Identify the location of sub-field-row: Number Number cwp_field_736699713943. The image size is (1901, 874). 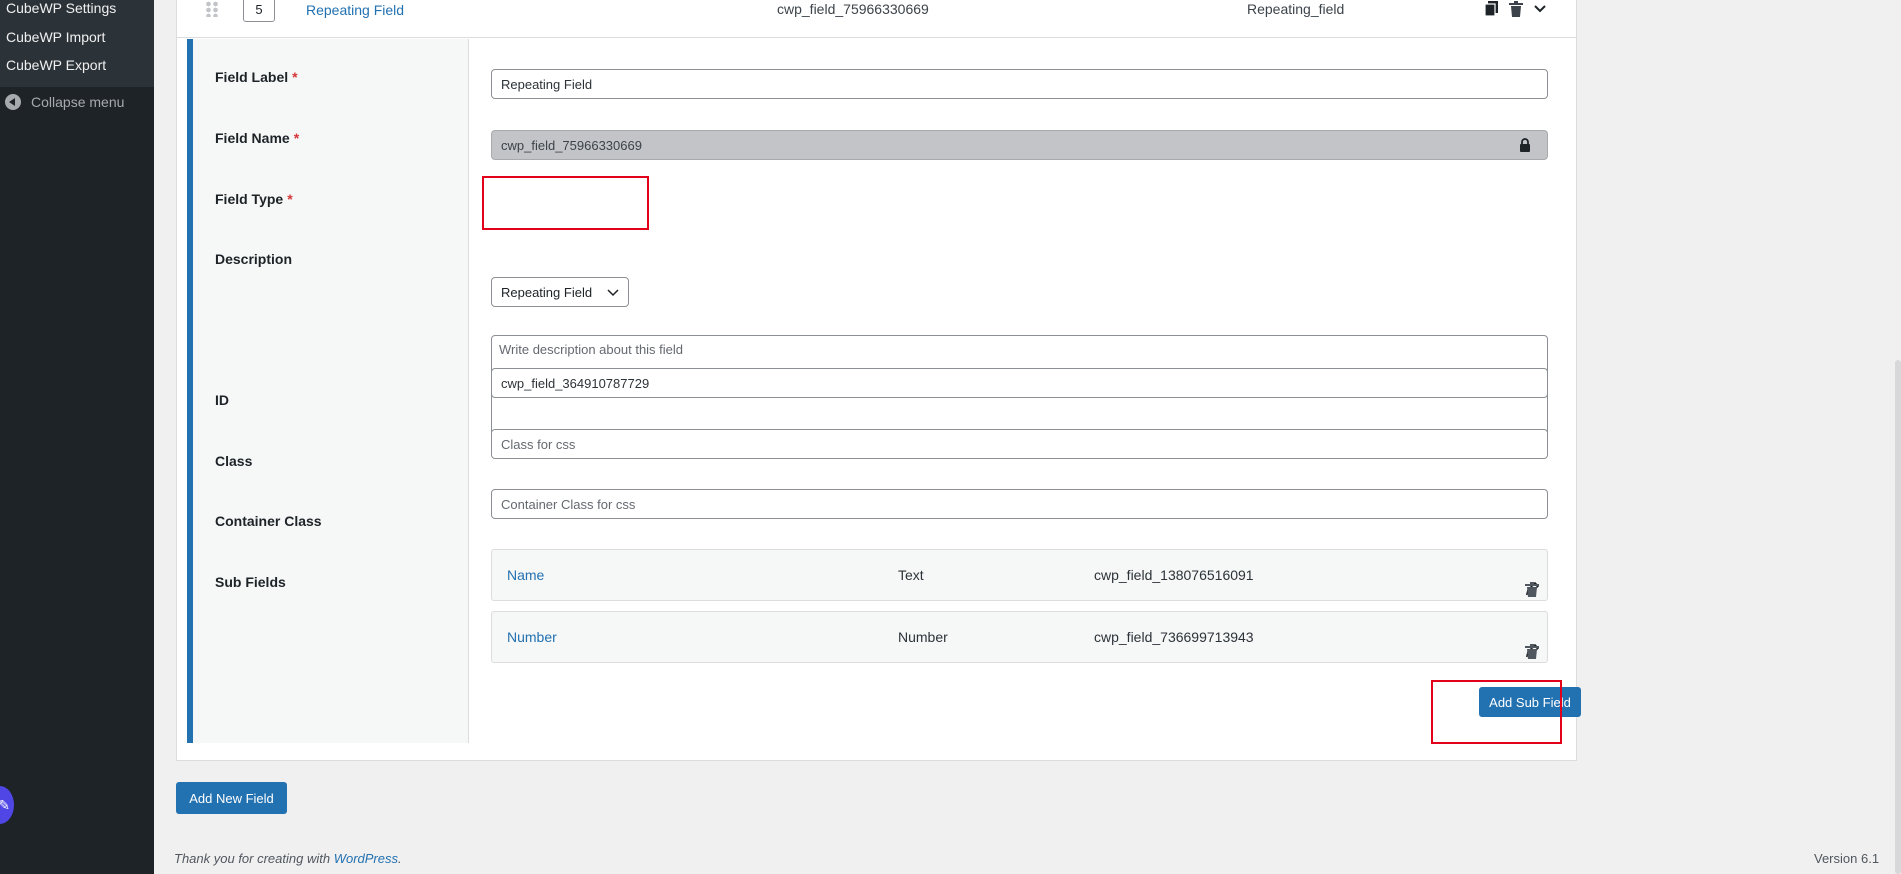
(1019, 637).